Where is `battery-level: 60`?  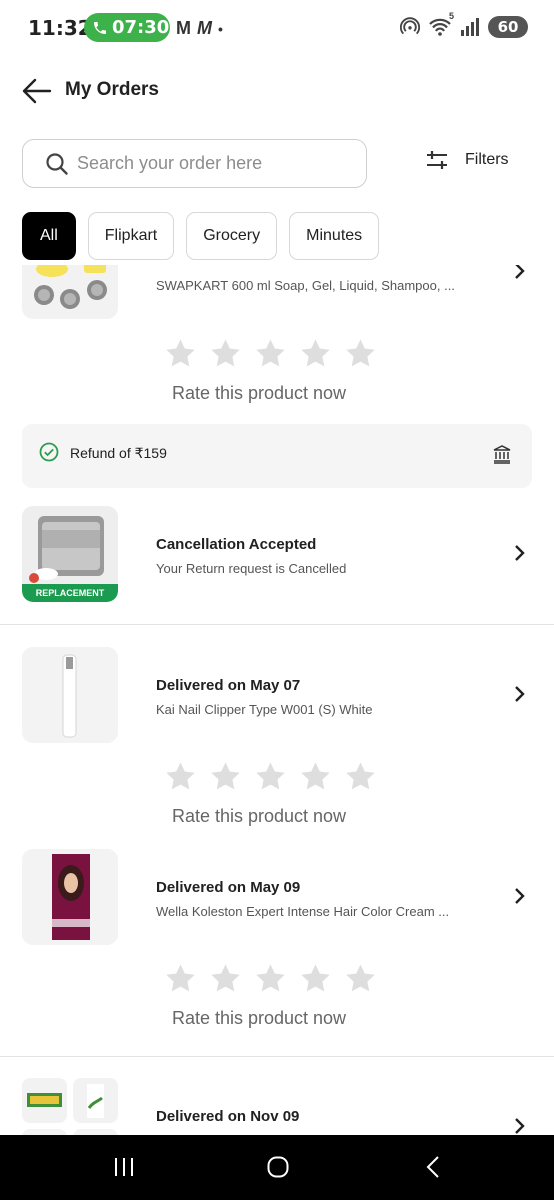 battery-level: 60 is located at coordinates (508, 27).